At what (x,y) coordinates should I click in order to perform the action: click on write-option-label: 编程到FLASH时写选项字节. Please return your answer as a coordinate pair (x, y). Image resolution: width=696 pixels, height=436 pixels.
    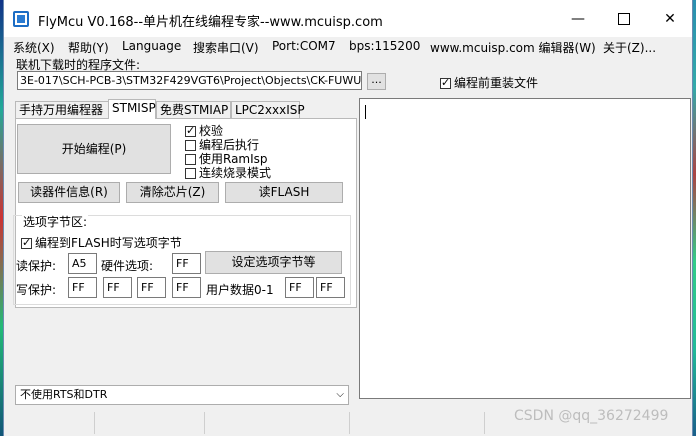
    Looking at the image, I should click on (108, 243).